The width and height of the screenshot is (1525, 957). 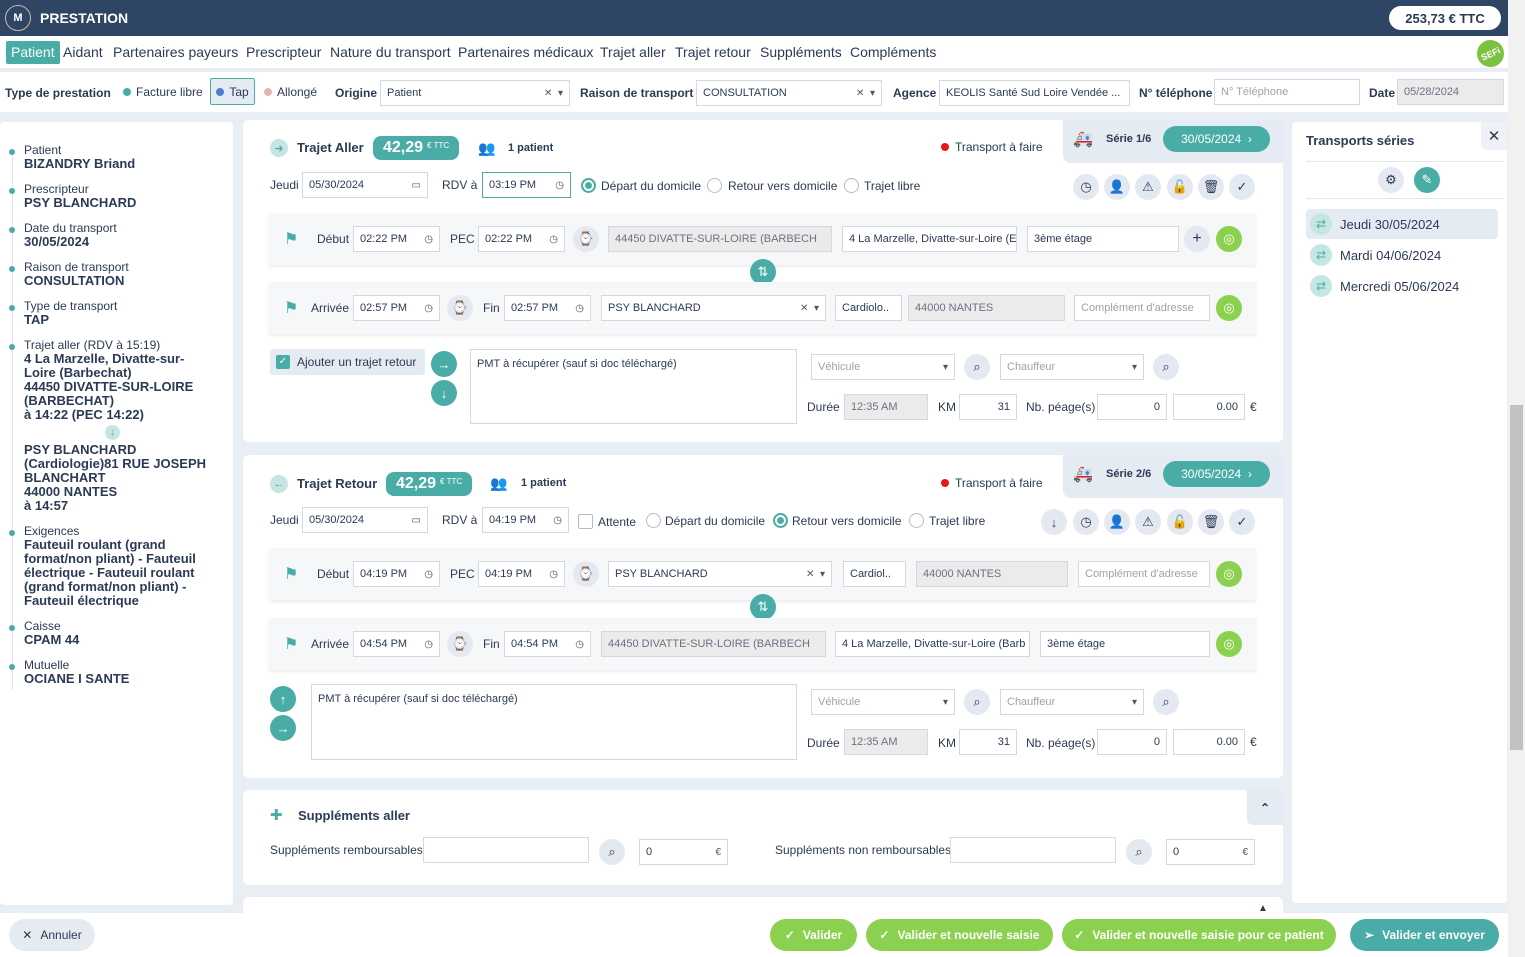 What do you see at coordinates (547, 308) in the screenshot?
I see `fin-time-input: 02:57 PM ◷` at bounding box center [547, 308].